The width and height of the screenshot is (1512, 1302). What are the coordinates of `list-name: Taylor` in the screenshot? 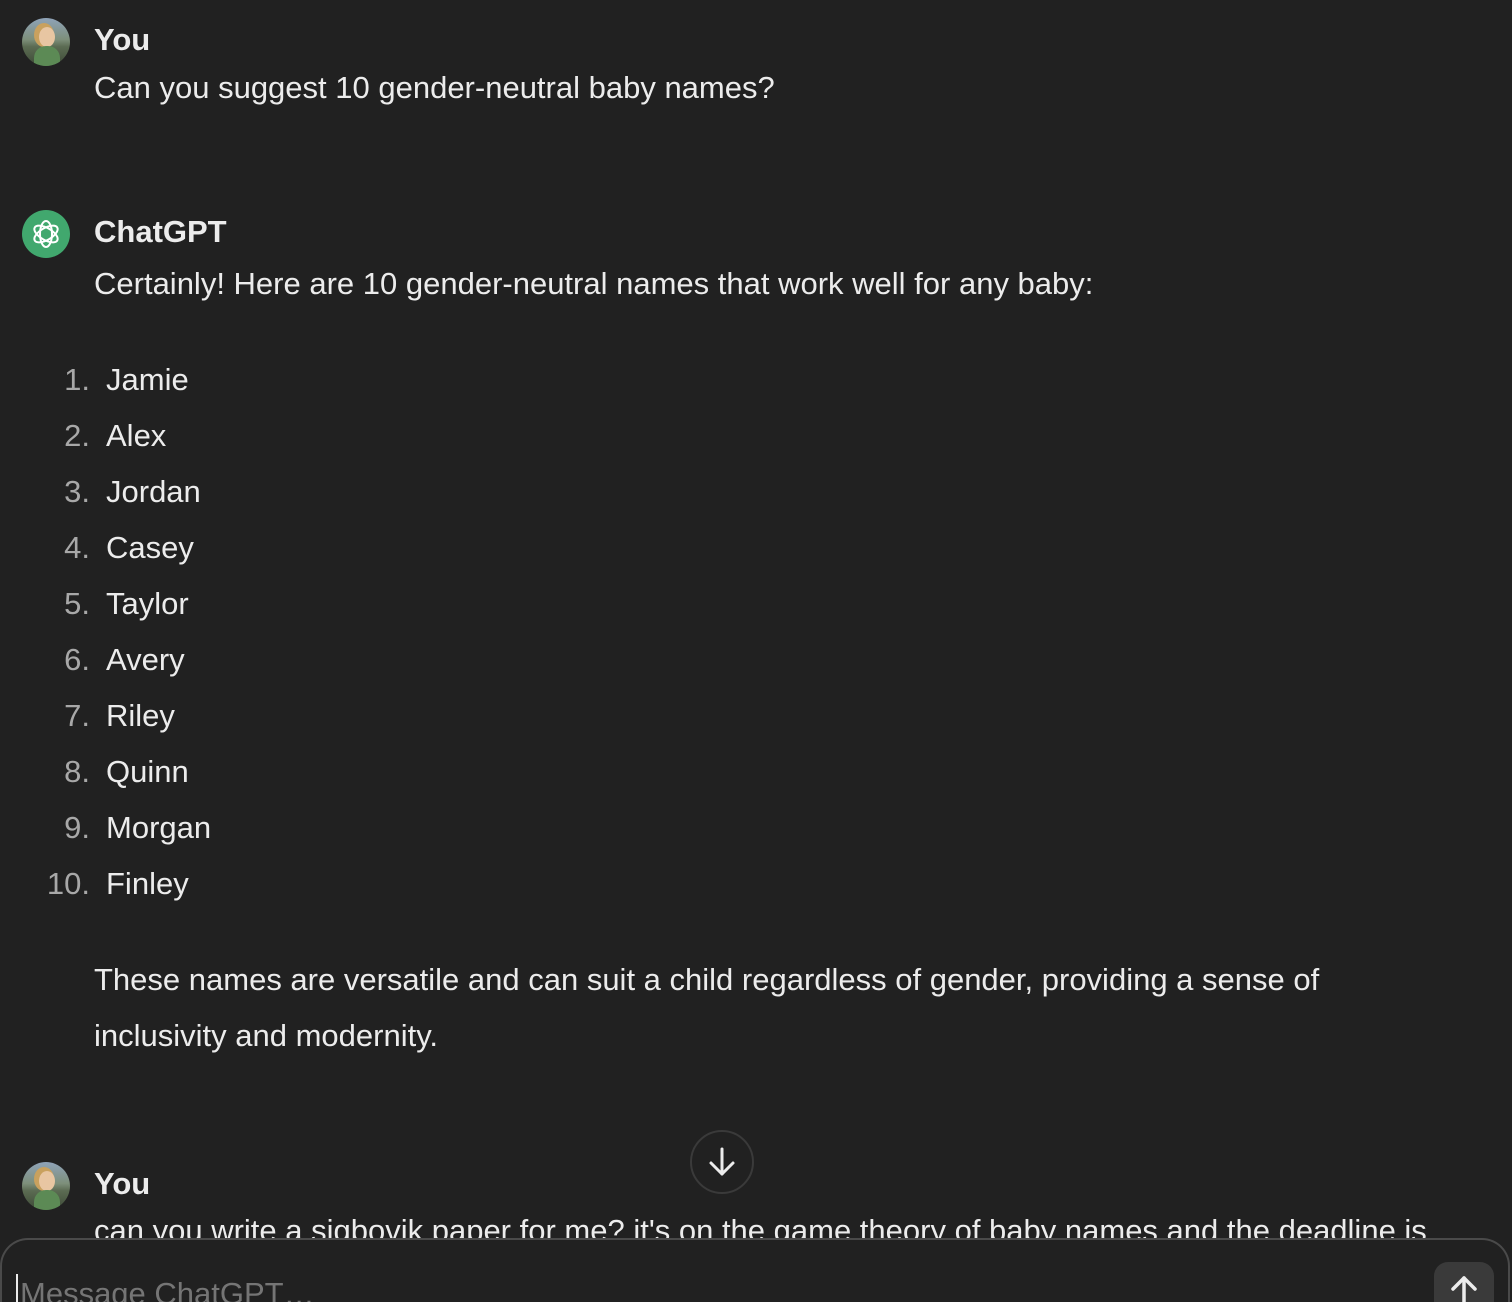 It's located at (147, 603).